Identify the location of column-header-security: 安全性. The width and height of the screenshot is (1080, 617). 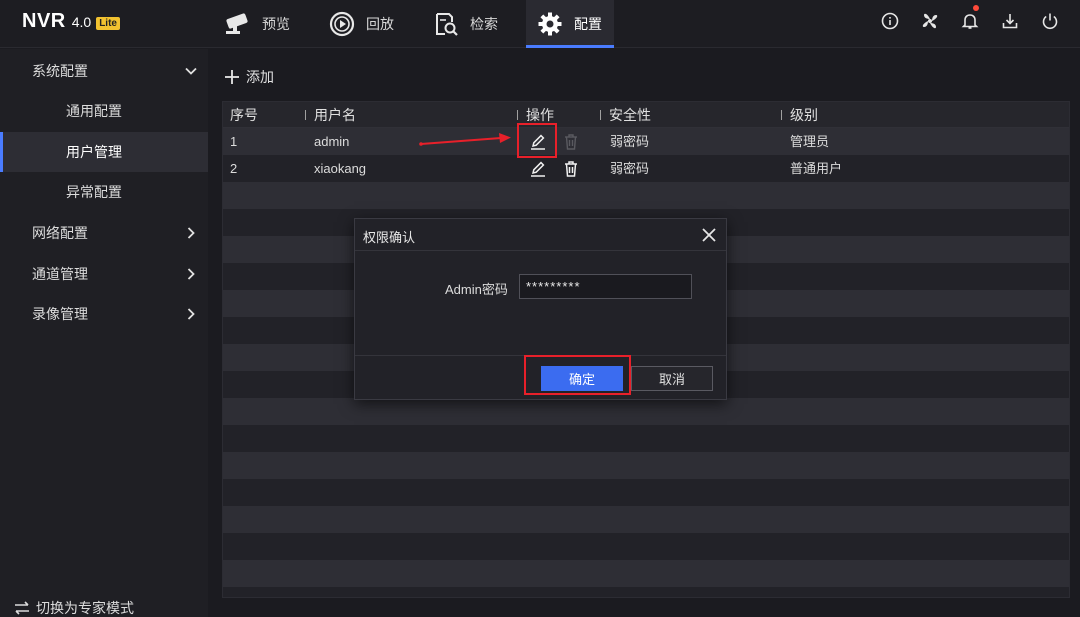
(625, 115).